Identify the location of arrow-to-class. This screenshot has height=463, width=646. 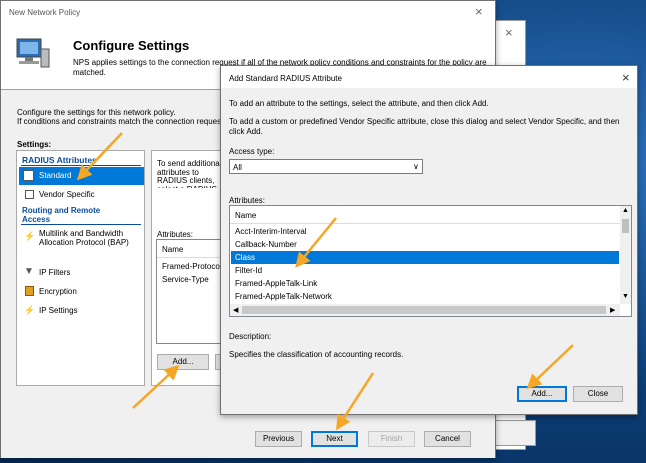
(316, 242).